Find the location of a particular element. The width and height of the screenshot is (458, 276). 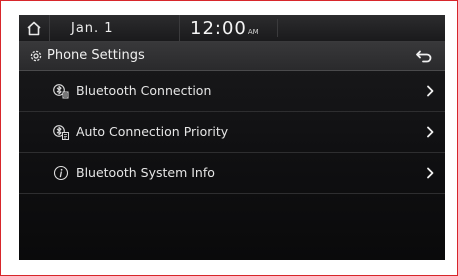

back-arrow-icon is located at coordinates (424, 56).